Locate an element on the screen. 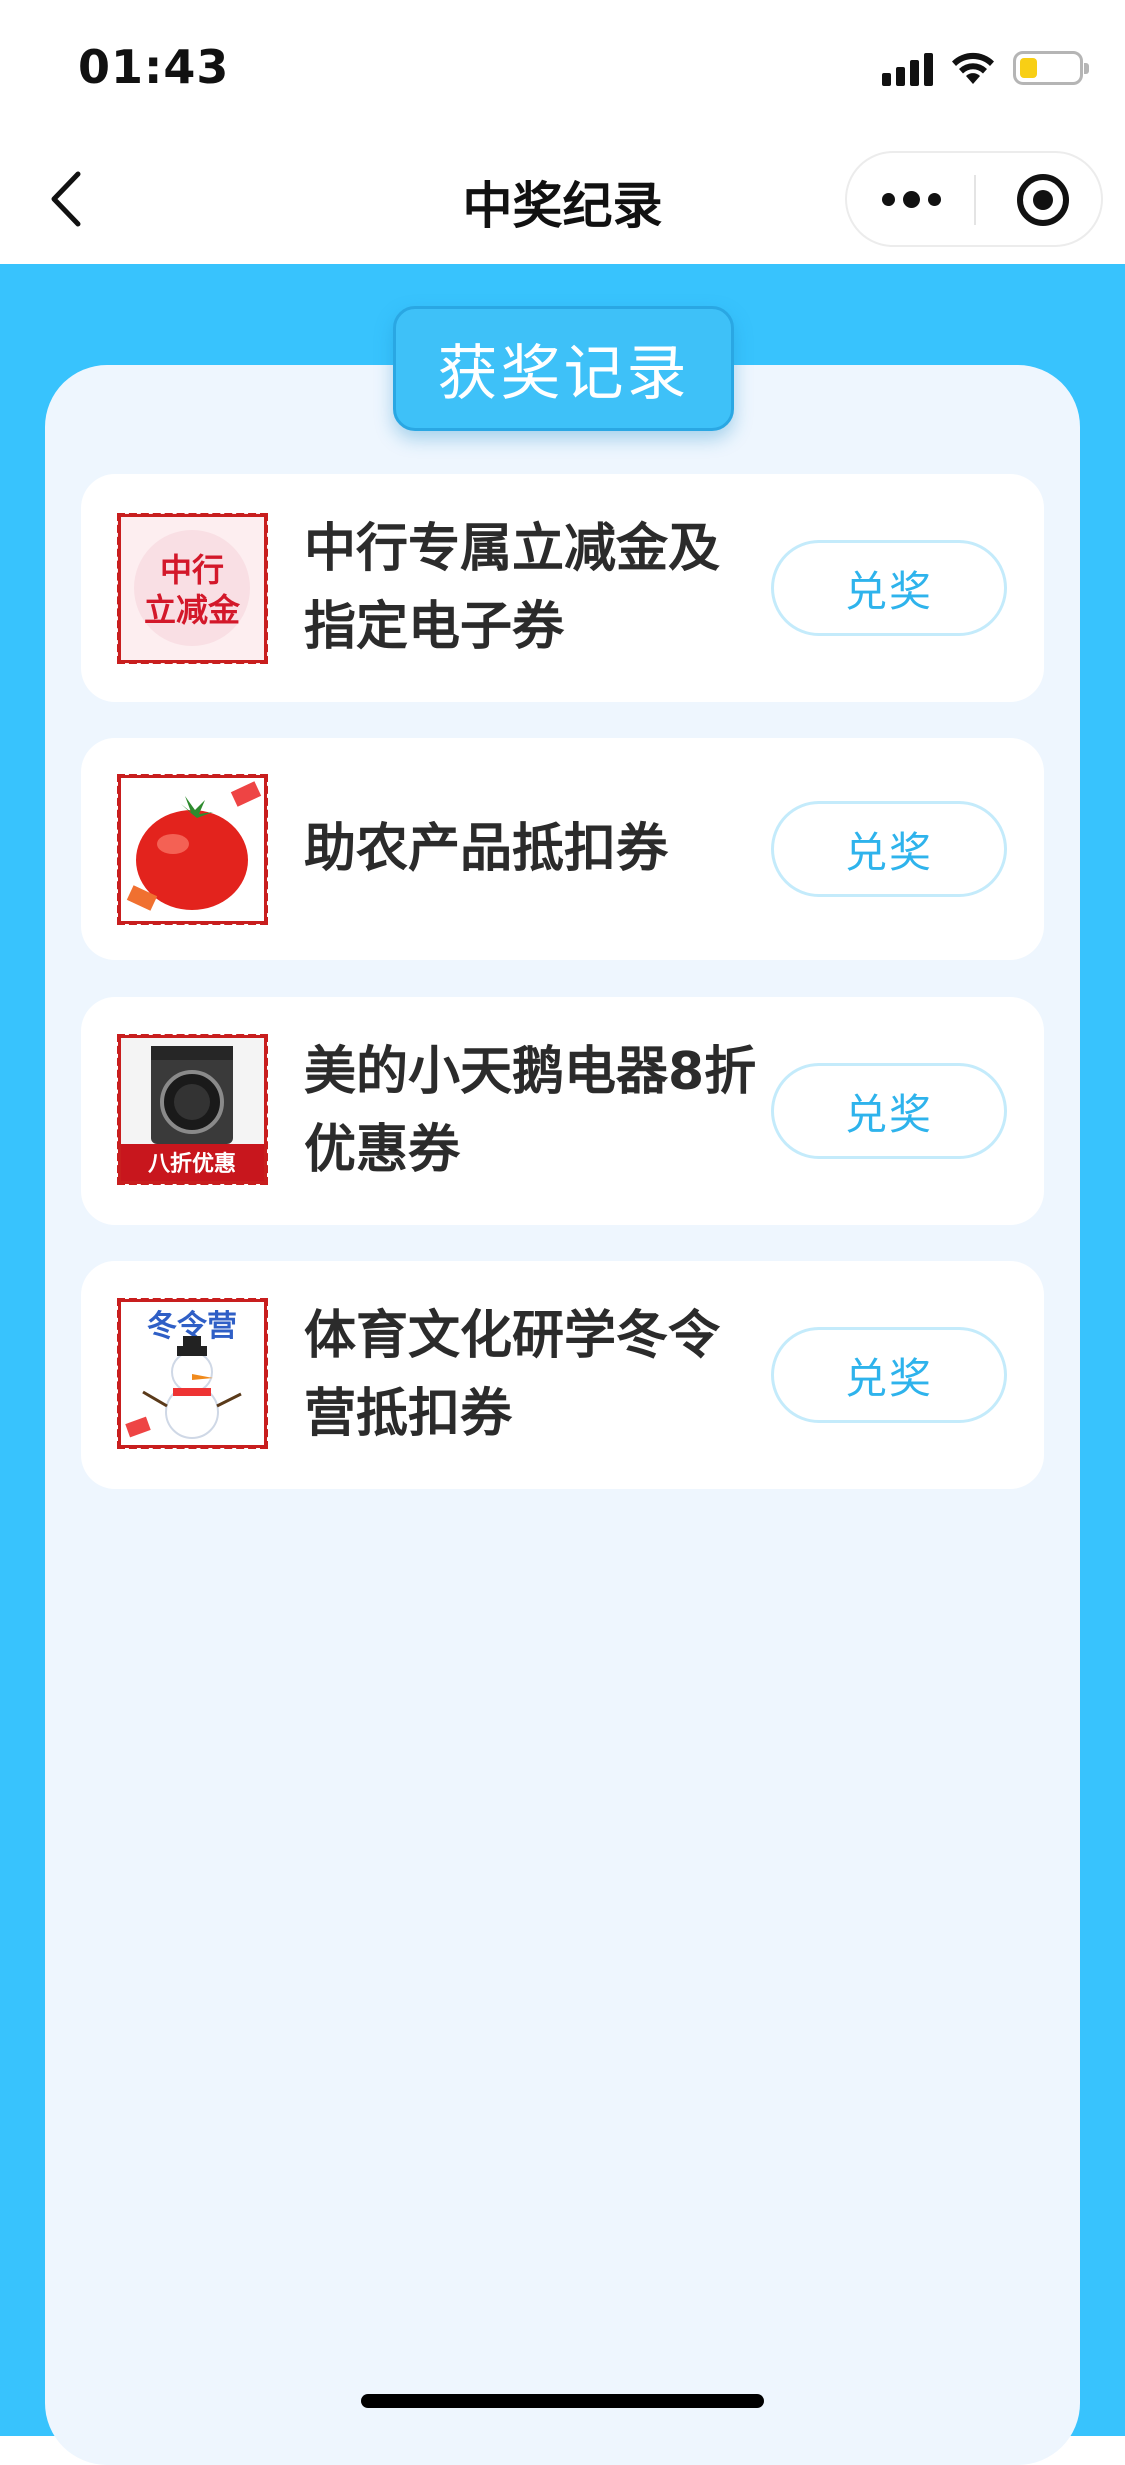  prize-card: 助农产品抵扣券 兑奖 is located at coordinates (562, 849).